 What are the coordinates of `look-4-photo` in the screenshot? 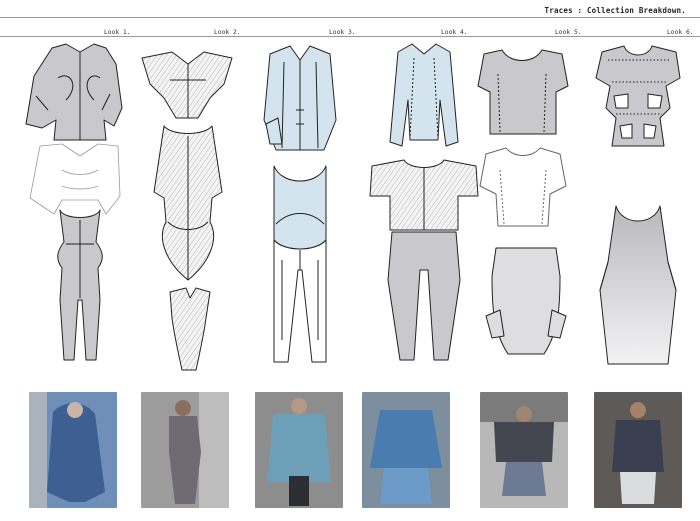 It's located at (406, 450).